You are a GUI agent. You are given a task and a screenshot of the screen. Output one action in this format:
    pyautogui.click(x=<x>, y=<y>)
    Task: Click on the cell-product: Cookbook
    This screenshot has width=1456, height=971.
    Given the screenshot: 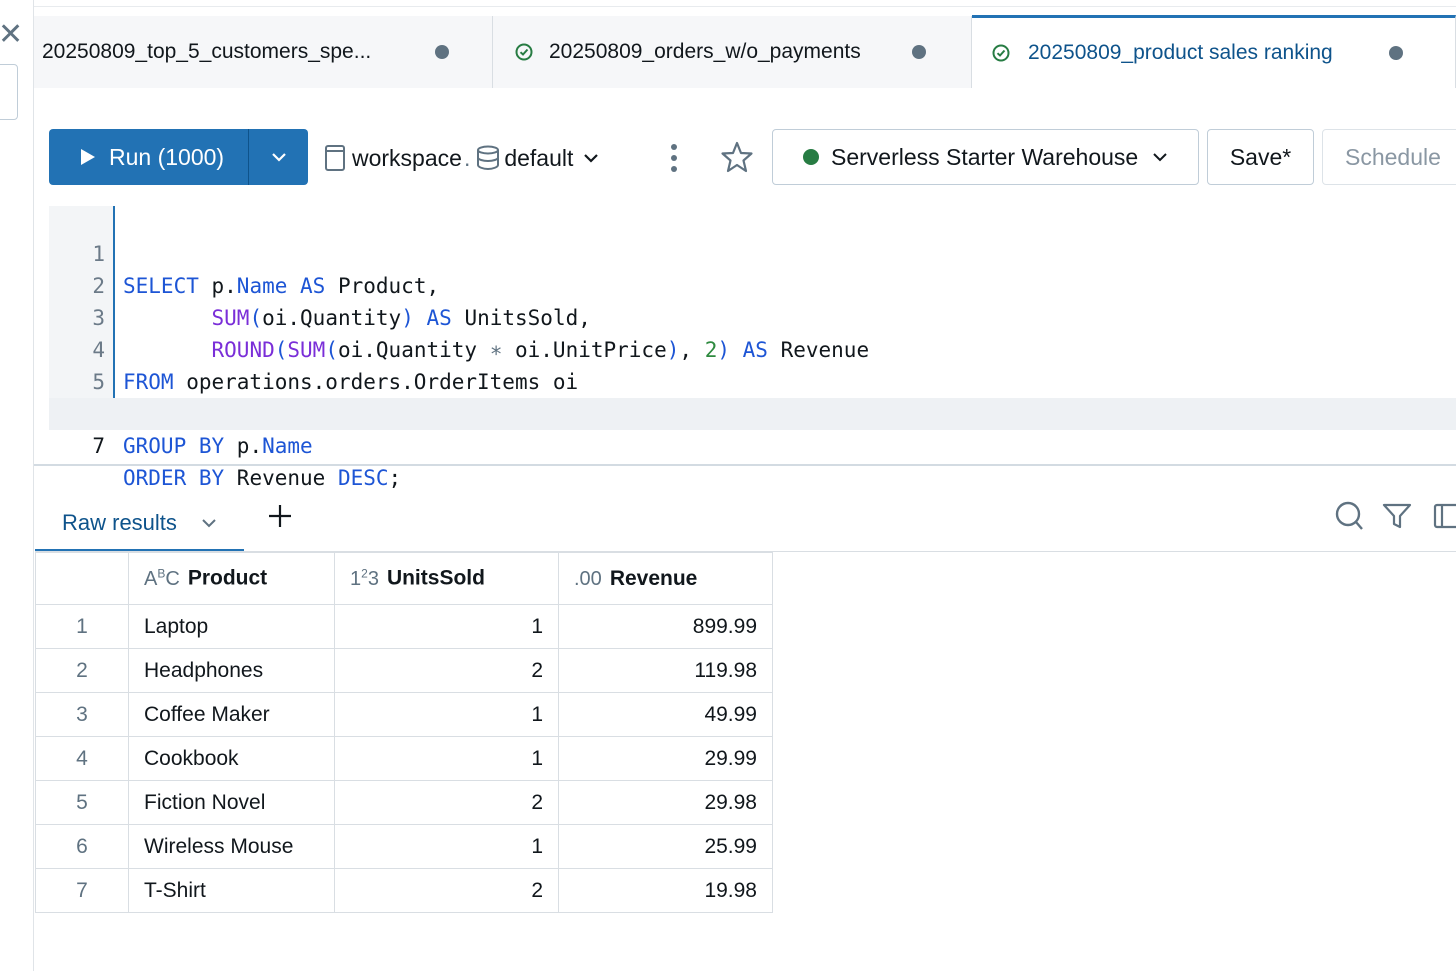 What is the action you would take?
    pyautogui.click(x=231, y=758)
    